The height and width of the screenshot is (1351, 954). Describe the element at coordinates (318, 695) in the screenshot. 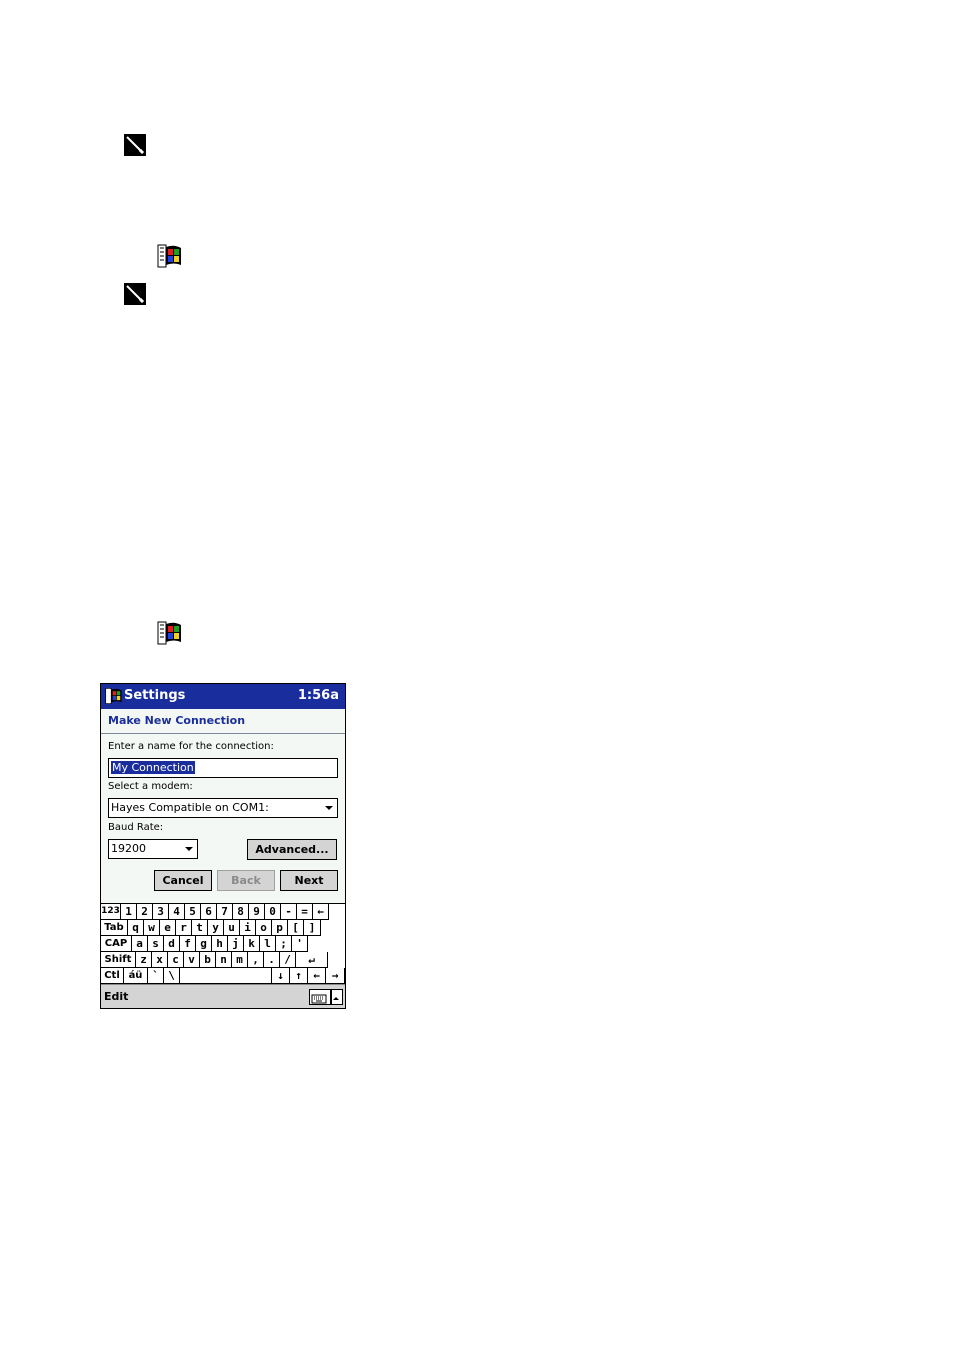

I see `clock: 1:56a` at that location.